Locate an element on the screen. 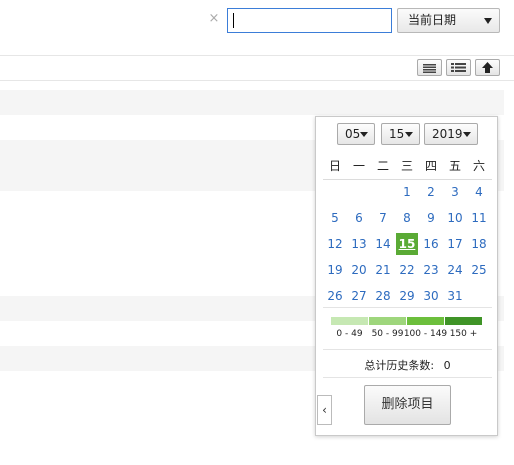 The height and width of the screenshot is (465, 514). calendar-day: 8 is located at coordinates (407, 218).